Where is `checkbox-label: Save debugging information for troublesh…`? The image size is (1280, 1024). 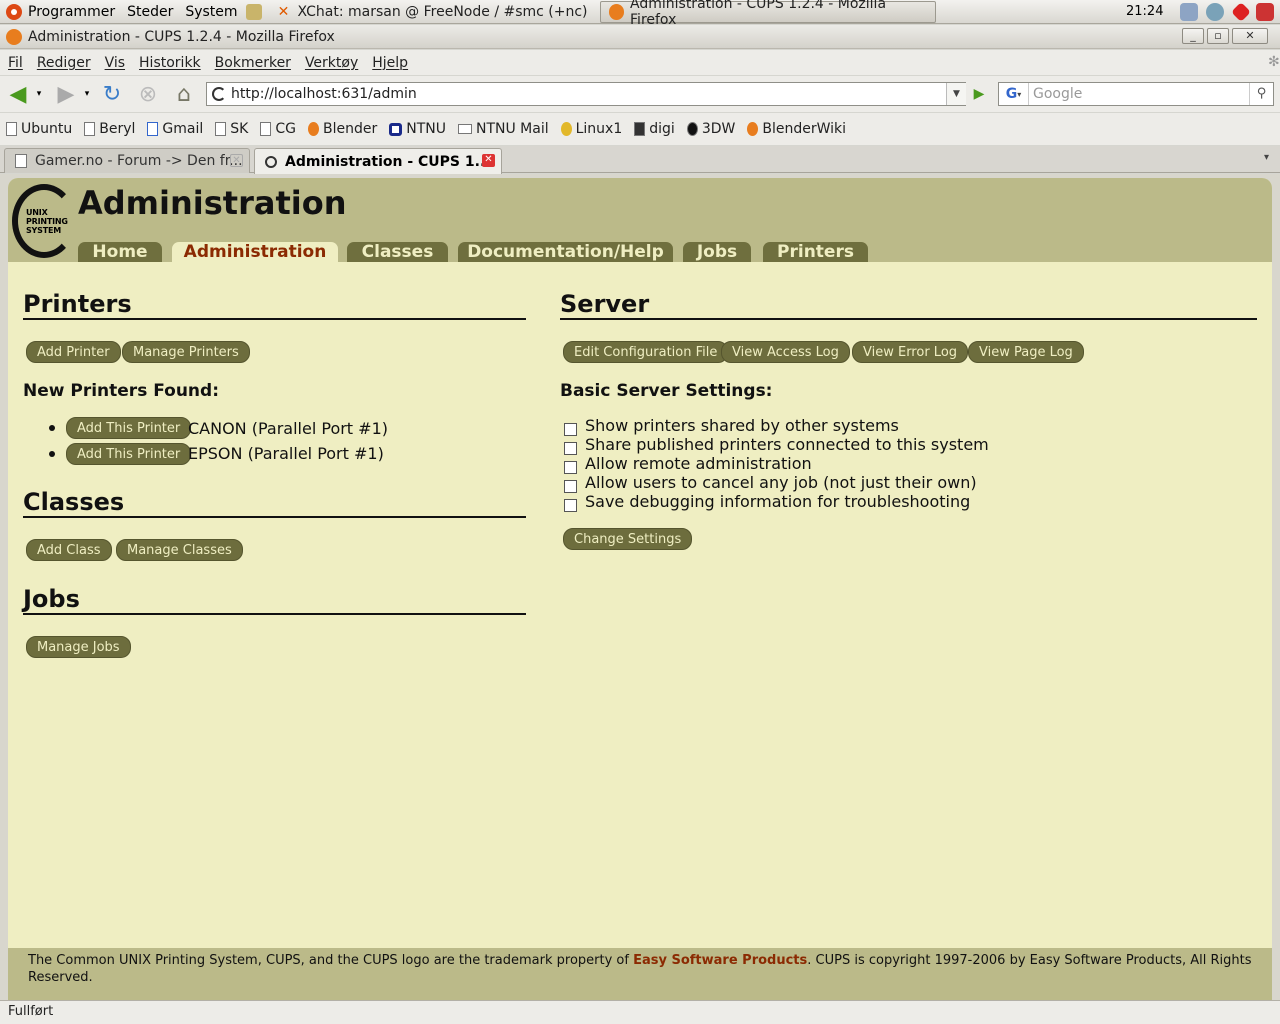
checkbox-label: Save debugging information for troublesh… is located at coordinates (778, 501).